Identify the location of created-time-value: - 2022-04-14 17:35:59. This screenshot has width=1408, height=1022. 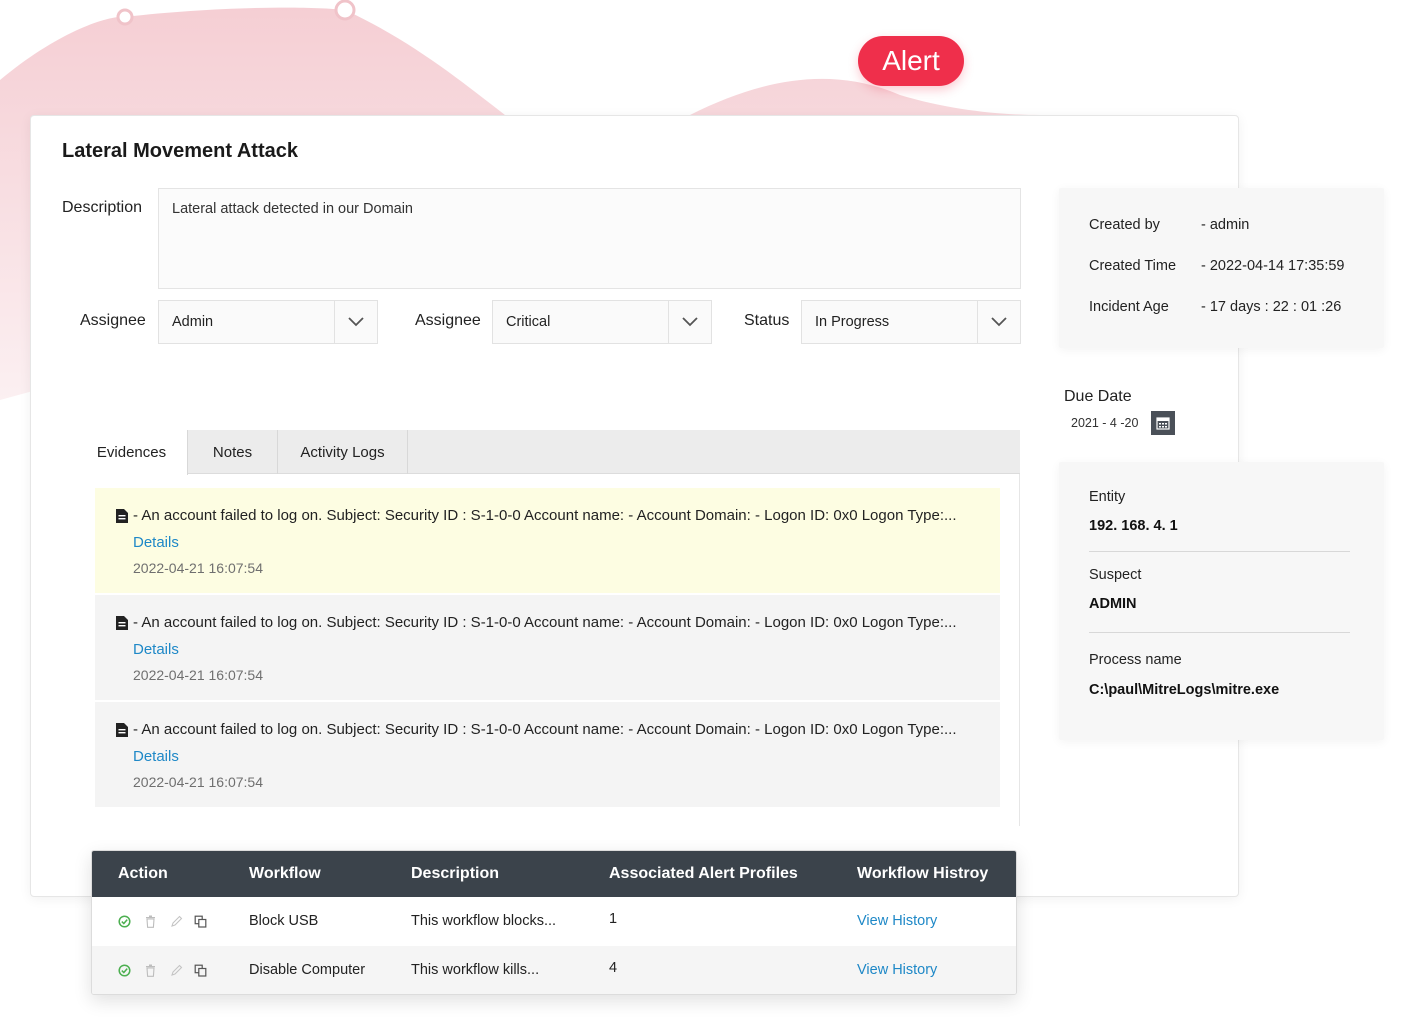
(1273, 266).